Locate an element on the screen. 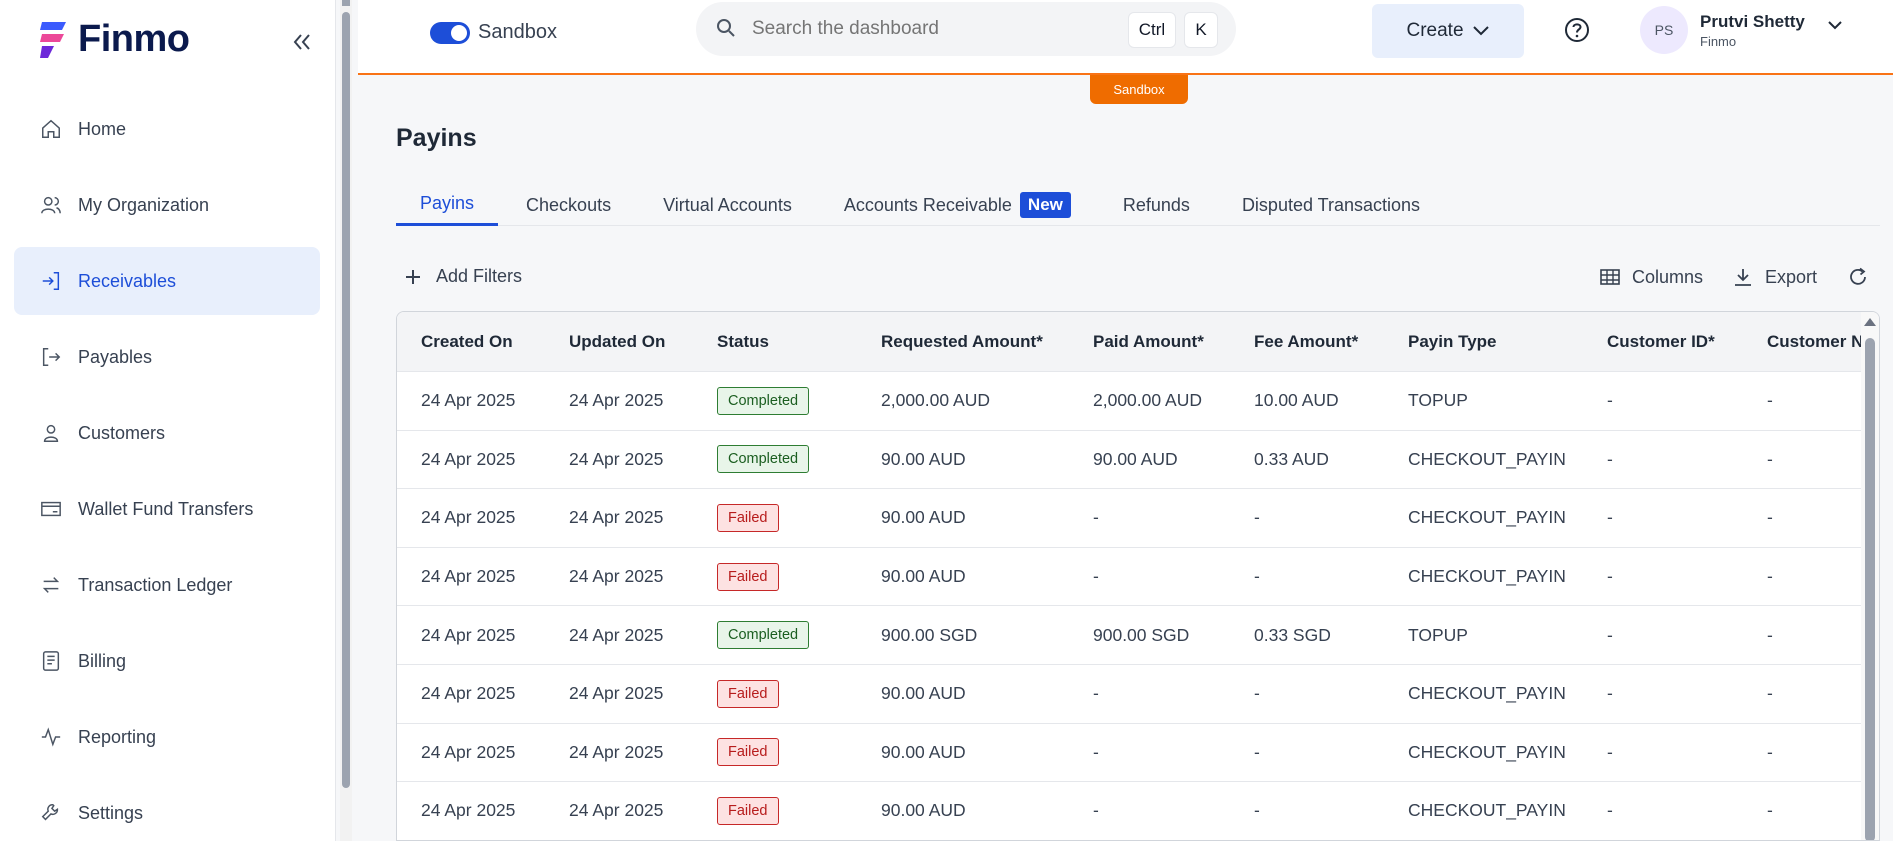 Image resolution: width=1893 pixels, height=841 pixels. table-cell: TOPUP is located at coordinates (1438, 400).